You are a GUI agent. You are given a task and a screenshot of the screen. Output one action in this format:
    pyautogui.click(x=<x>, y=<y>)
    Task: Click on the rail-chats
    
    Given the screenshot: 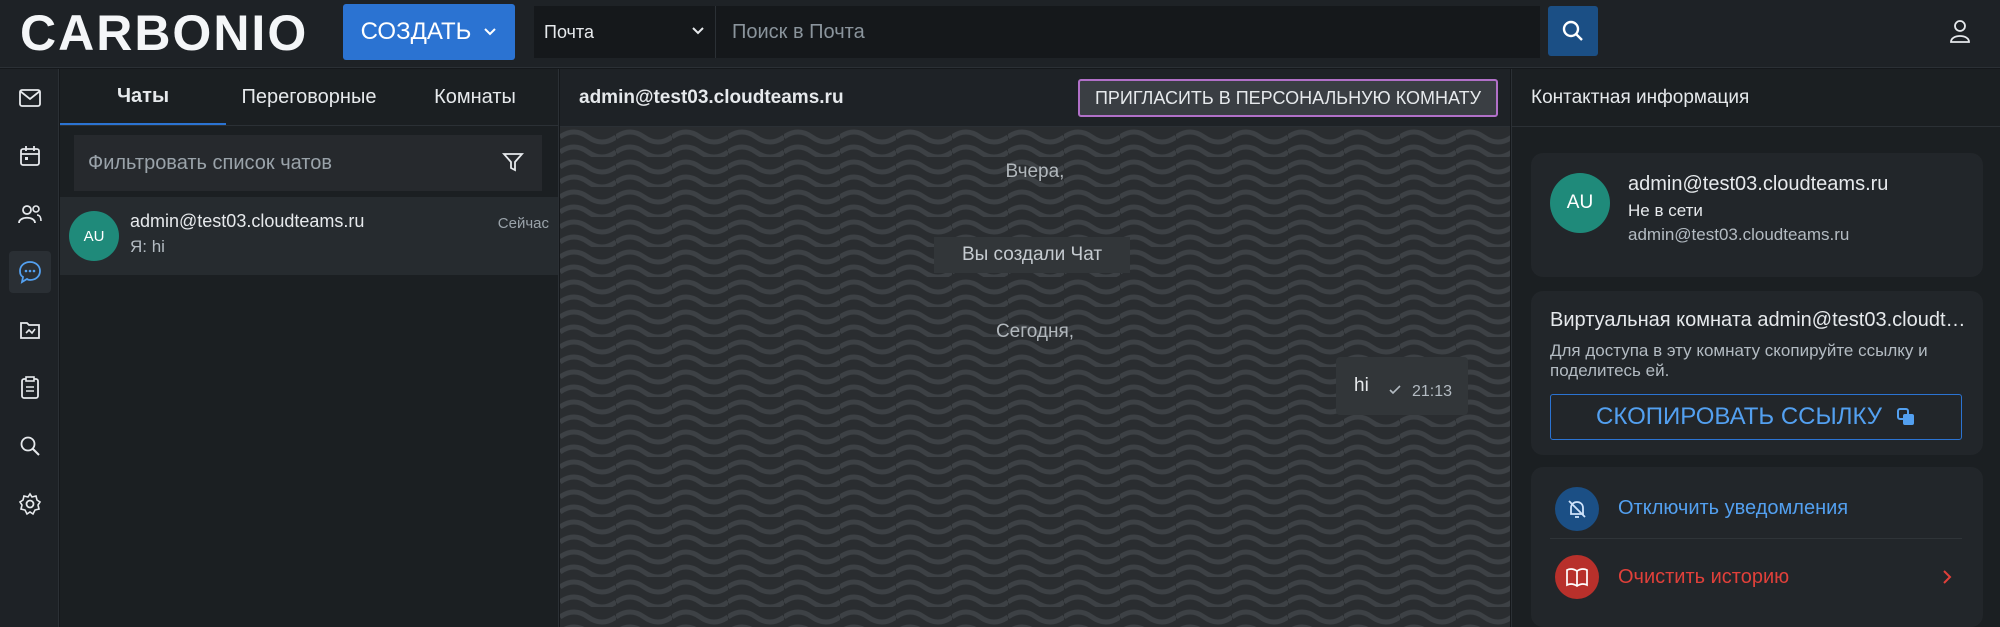 What is the action you would take?
    pyautogui.click(x=30, y=272)
    